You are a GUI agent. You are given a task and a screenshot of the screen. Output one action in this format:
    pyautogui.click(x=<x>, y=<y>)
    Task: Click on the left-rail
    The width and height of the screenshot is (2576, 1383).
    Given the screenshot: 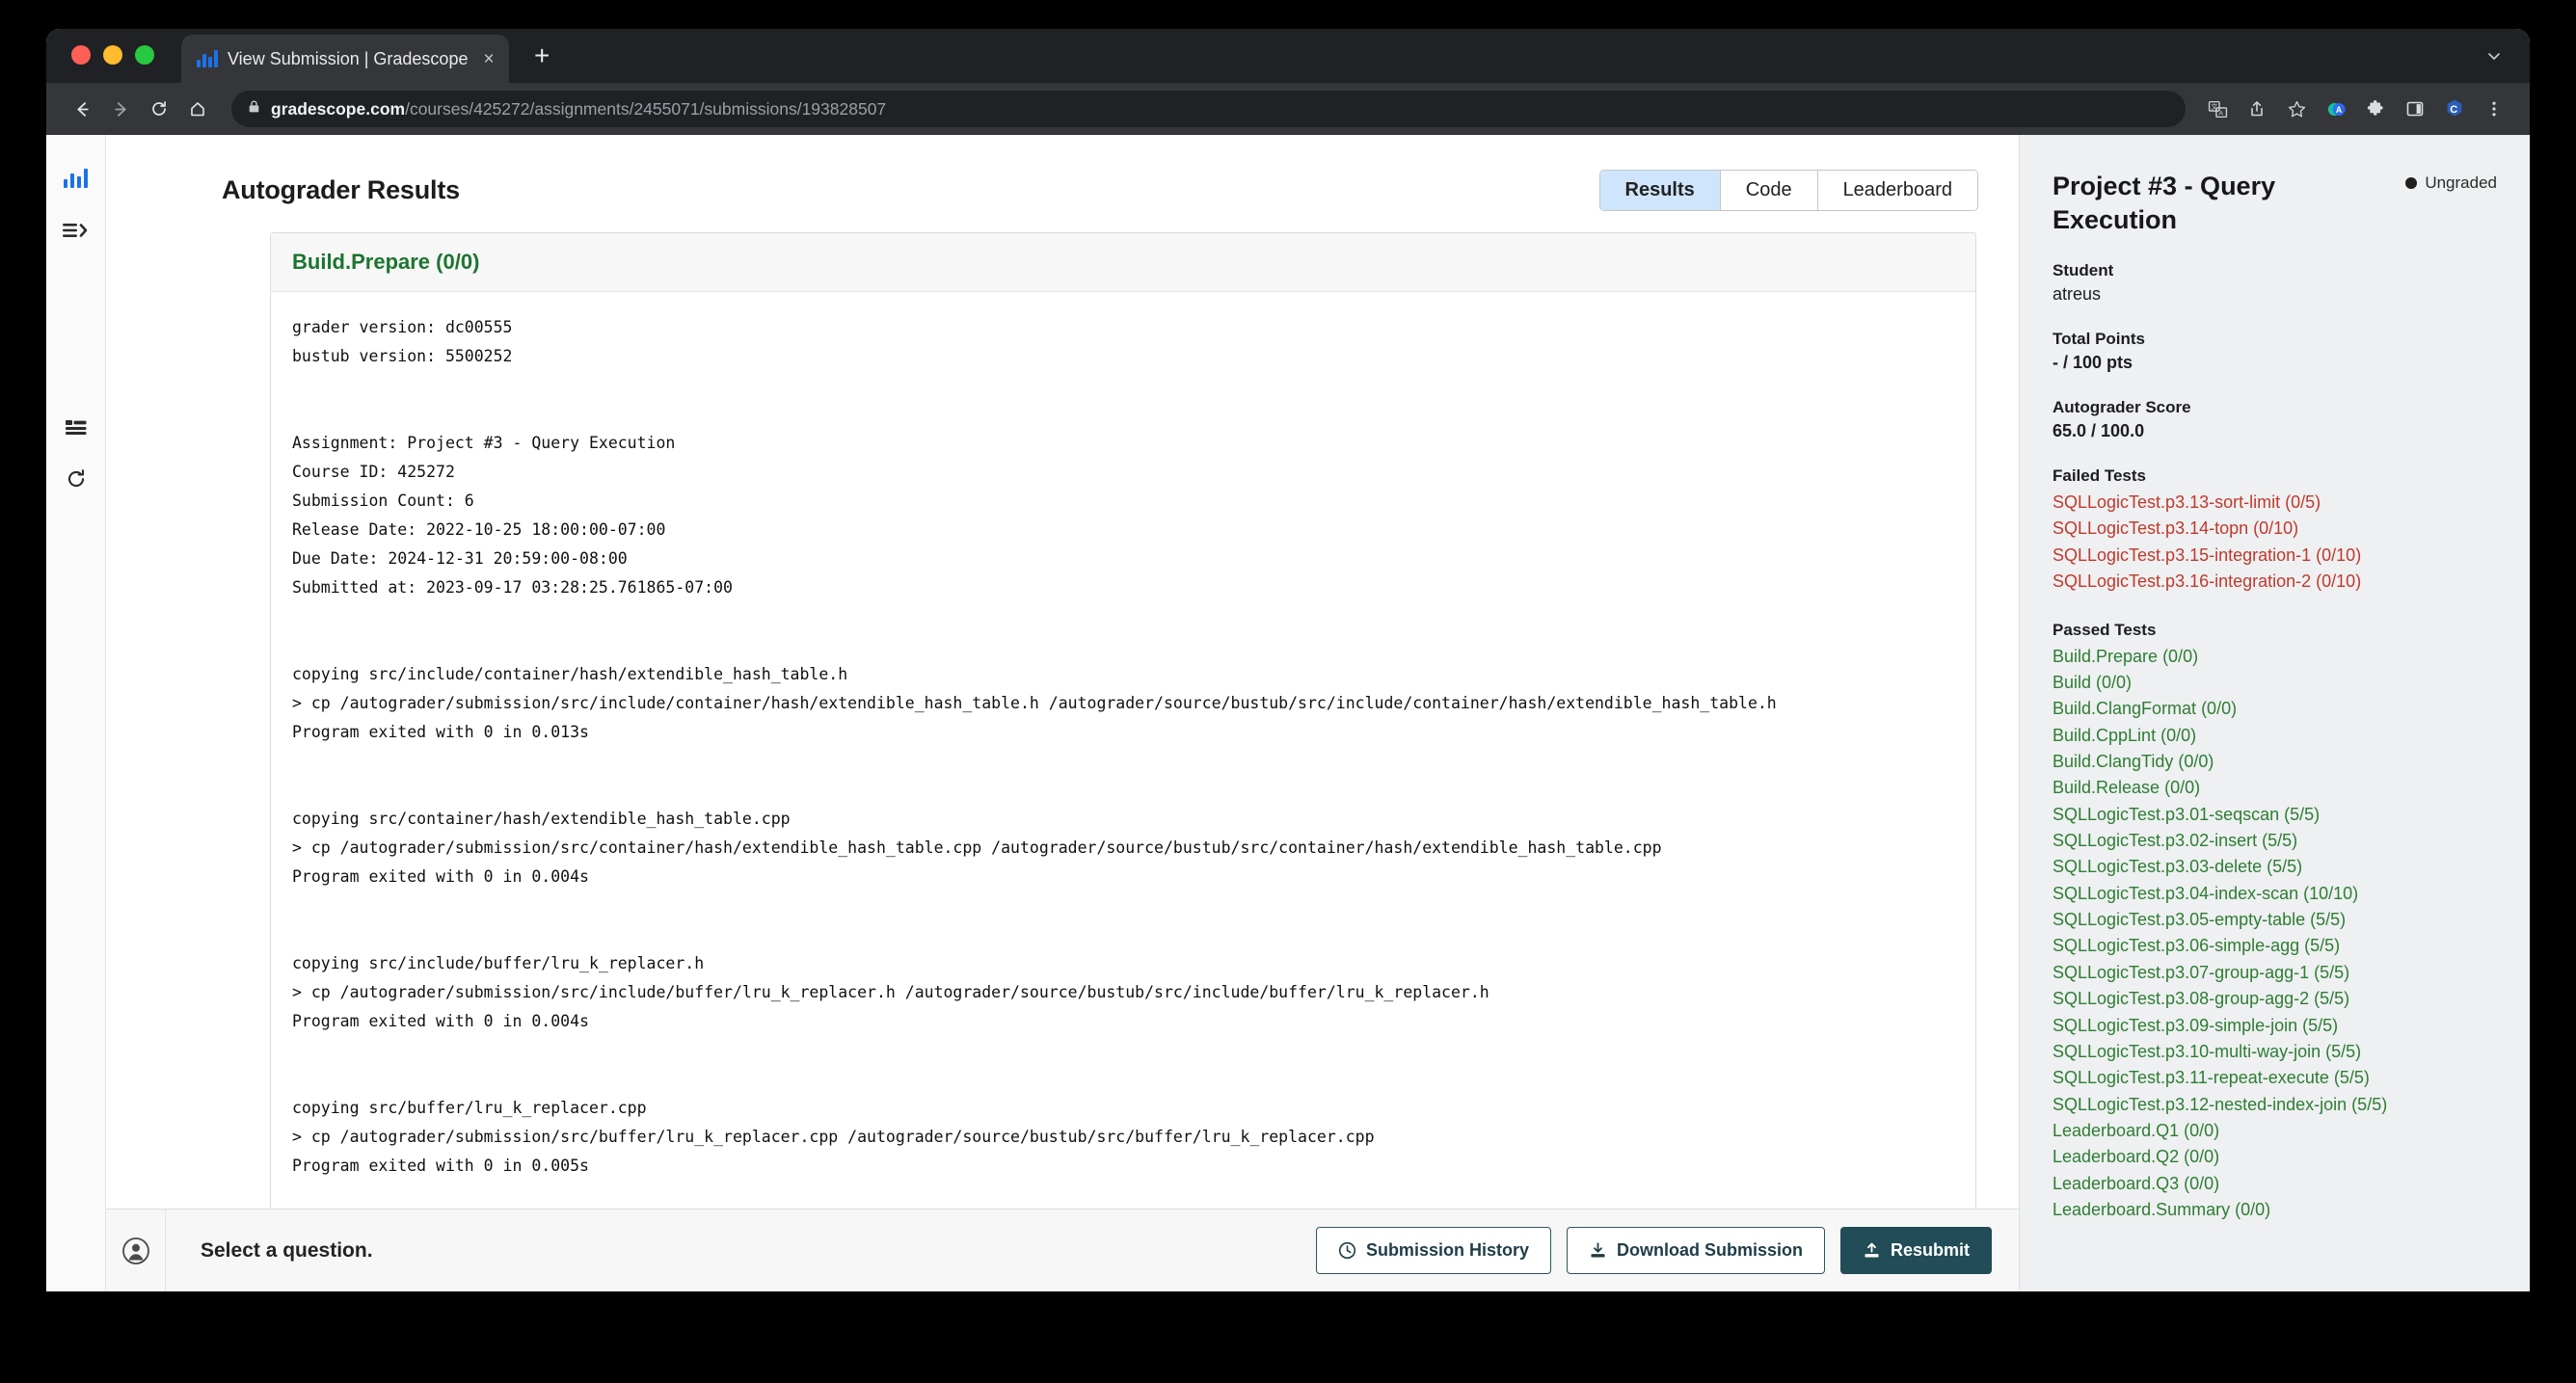 What is the action you would take?
    pyautogui.click(x=76, y=713)
    